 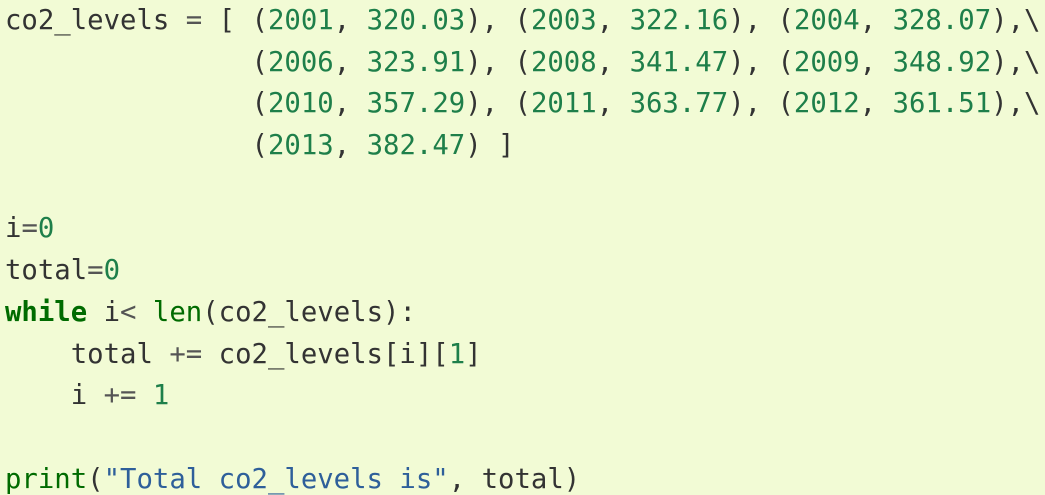 What do you see at coordinates (563, 20) in the screenshot?
I see `number-literal: 2003` at bounding box center [563, 20].